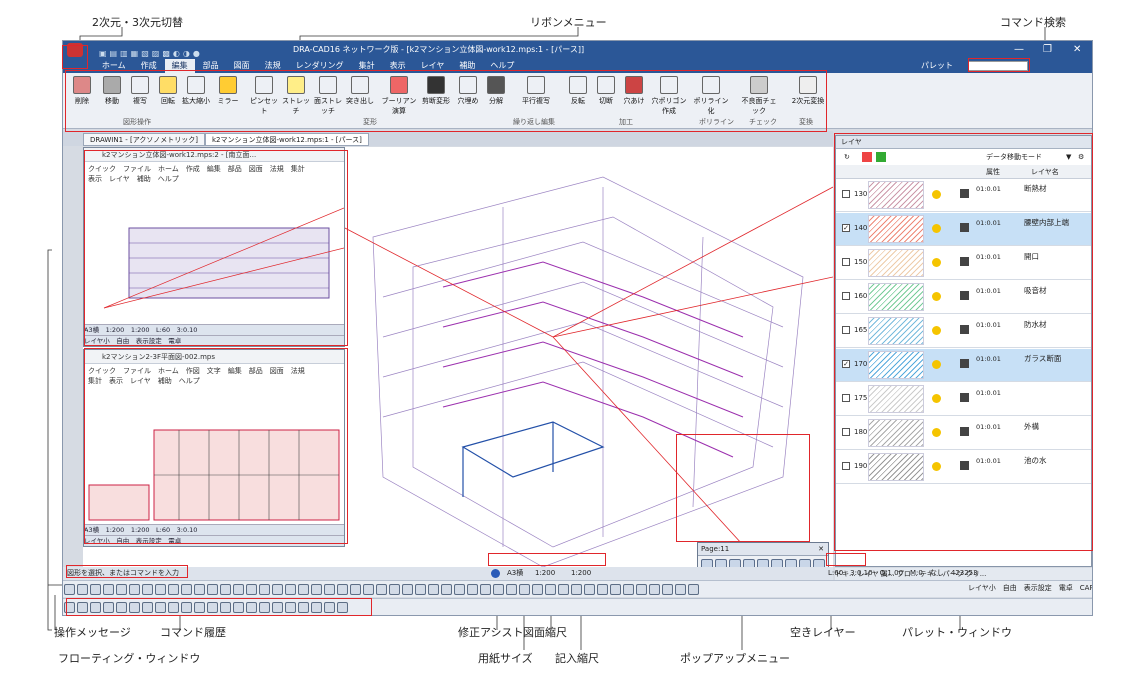 The height and width of the screenshot is (691, 1146). What do you see at coordinates (547, 559) in the screenshot?
I see `box-status-scales` at bounding box center [547, 559].